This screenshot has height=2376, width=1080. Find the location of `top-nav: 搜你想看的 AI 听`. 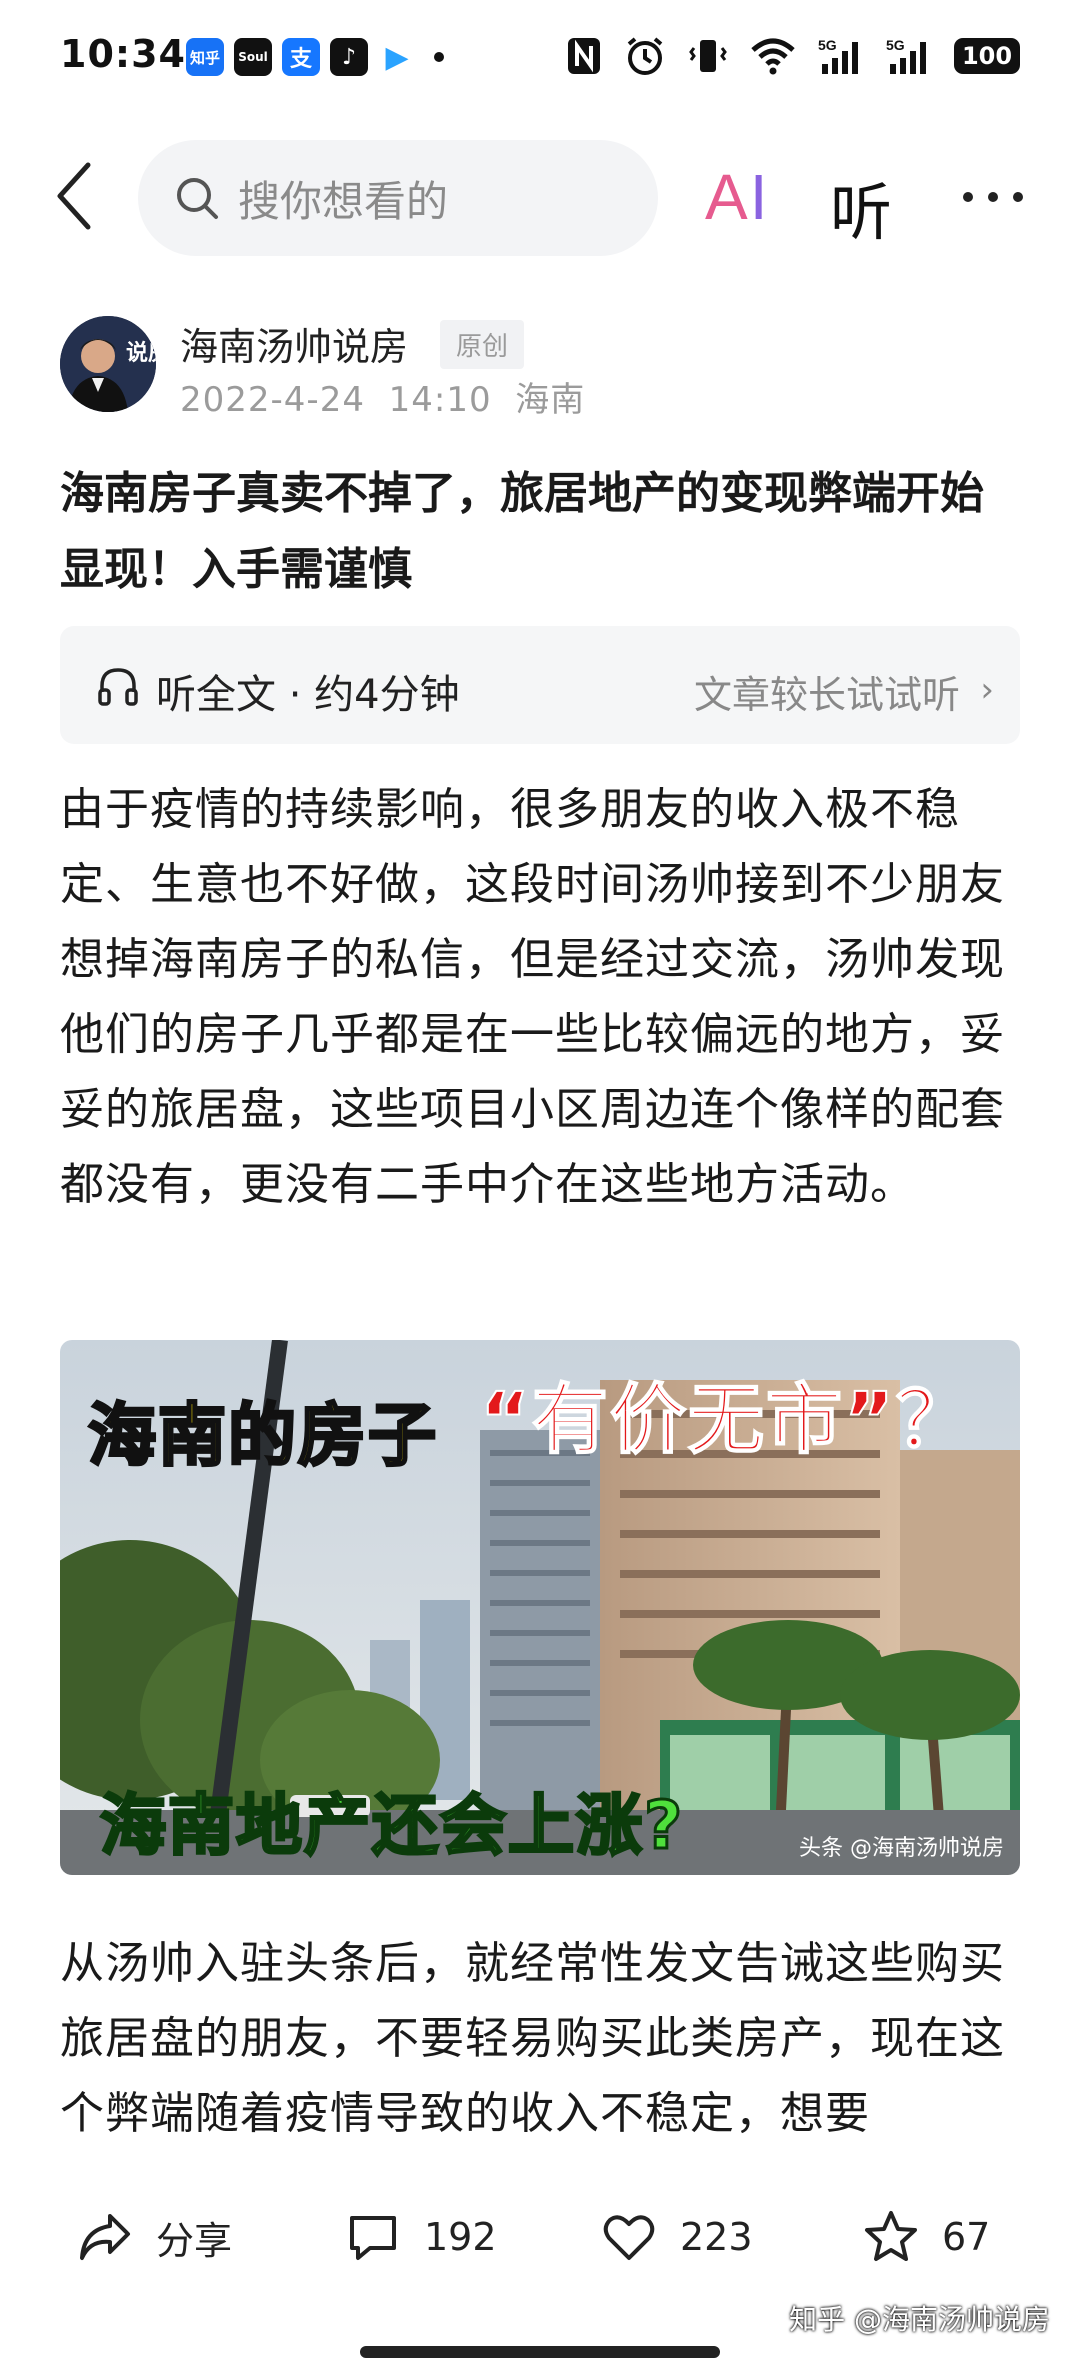

top-nav: 搜你想看的 AI 听 is located at coordinates (540, 197).